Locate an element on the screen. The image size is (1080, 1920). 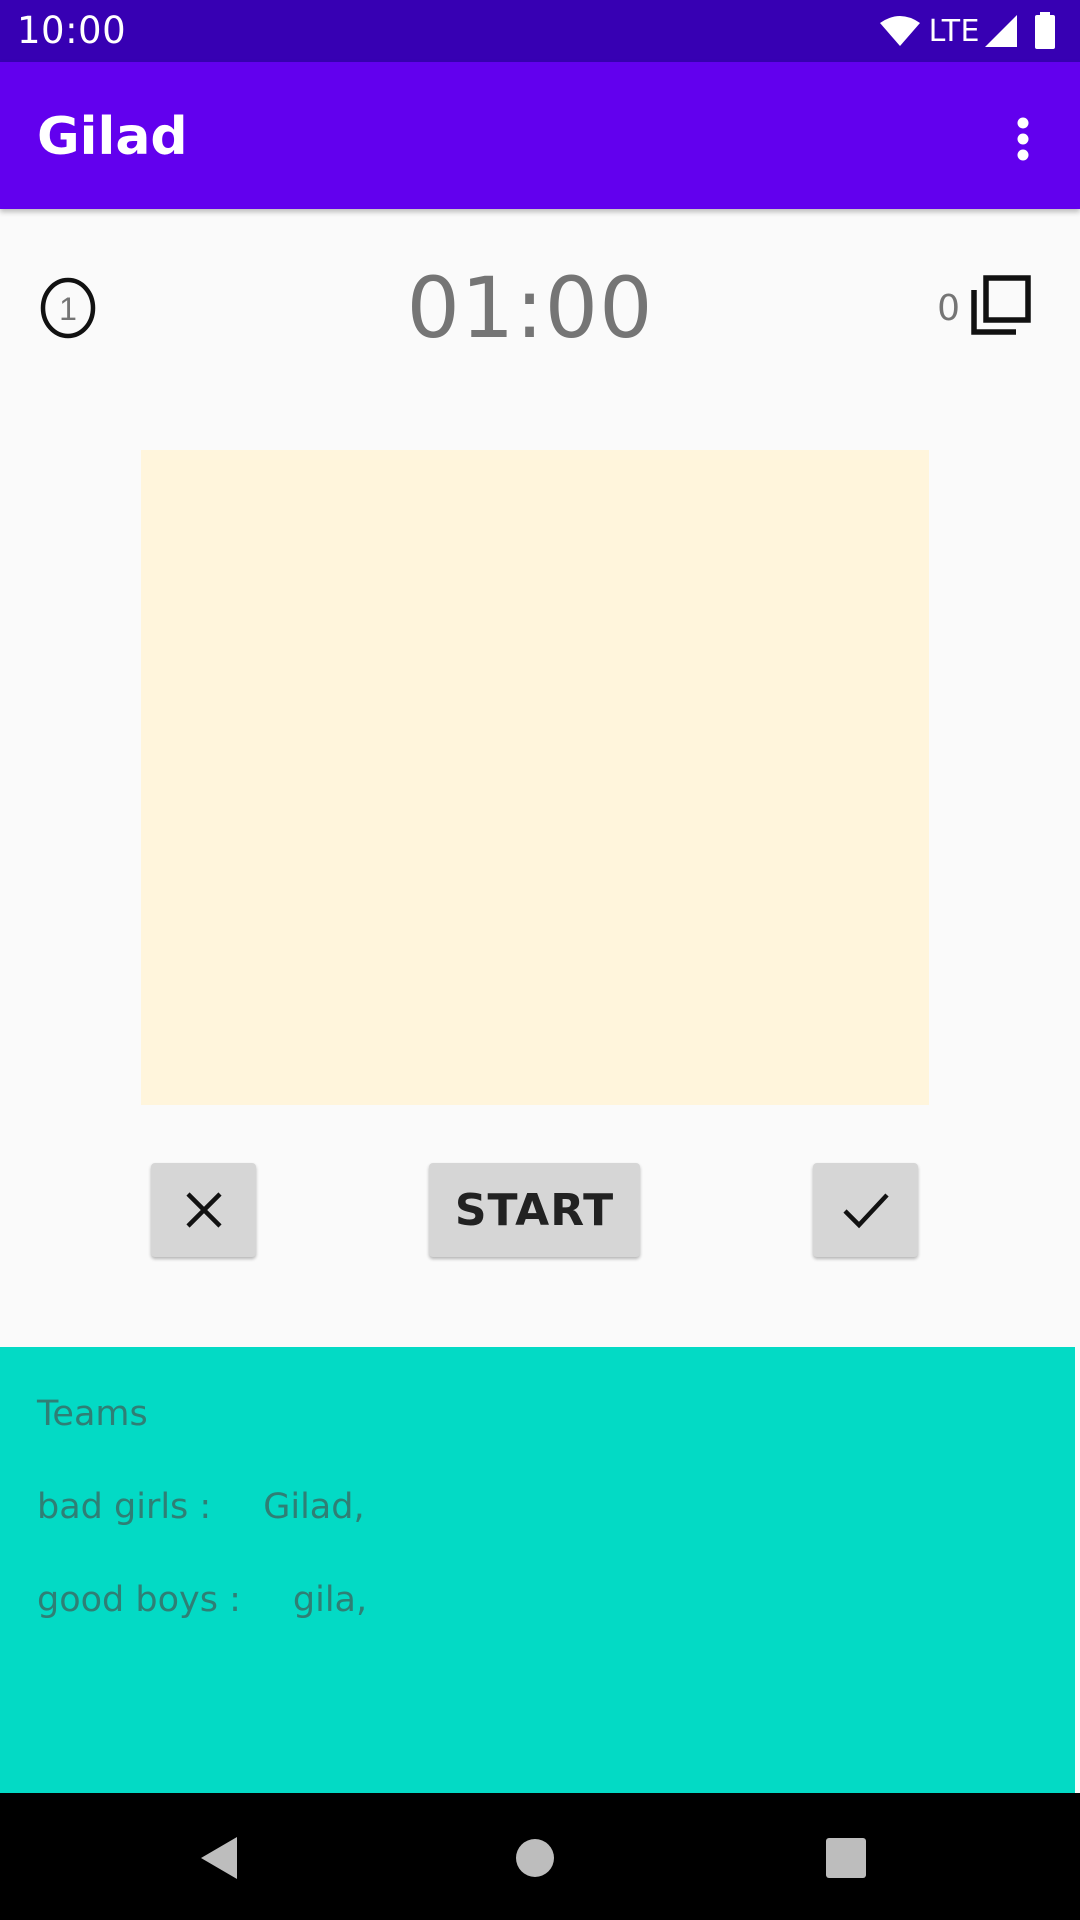
team-name: bad girls : is located at coordinates (124, 1507).